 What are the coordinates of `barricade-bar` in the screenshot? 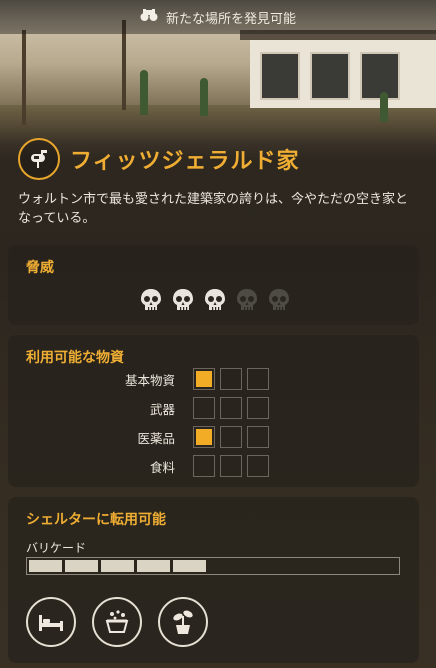 It's located at (213, 566).